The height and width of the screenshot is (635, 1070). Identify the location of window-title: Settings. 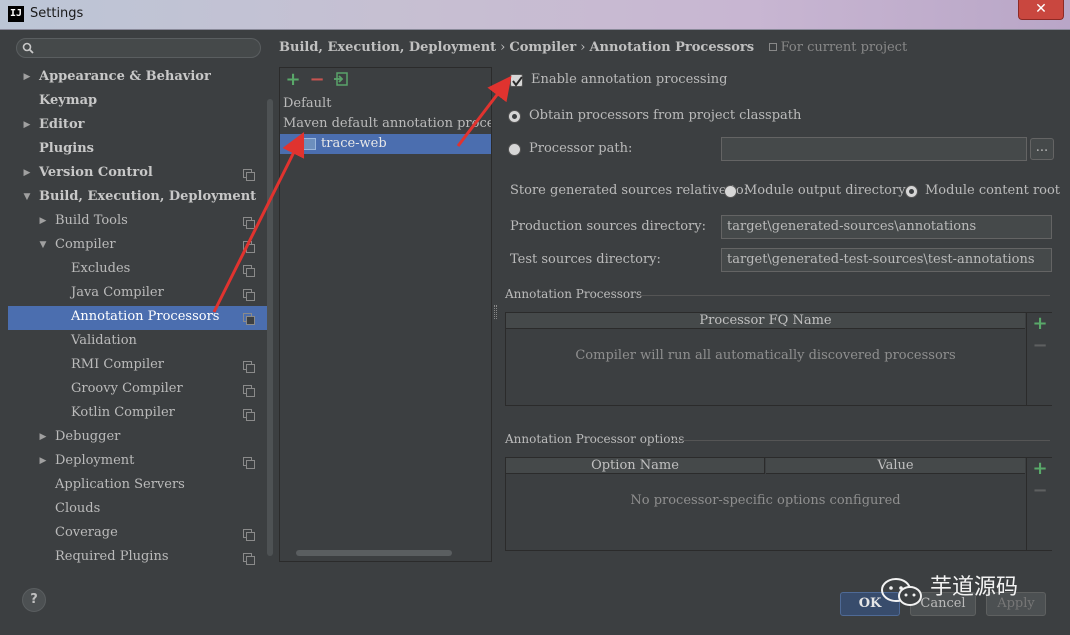
(57, 13).